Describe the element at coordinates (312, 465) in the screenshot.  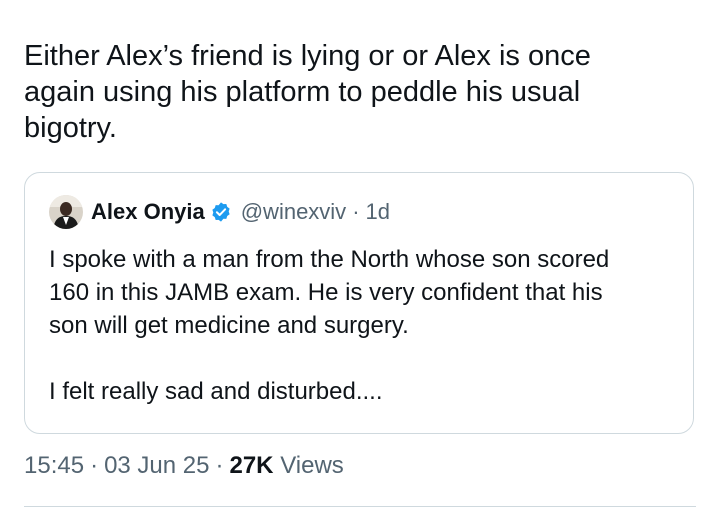
I see `views-label: Views` at that location.